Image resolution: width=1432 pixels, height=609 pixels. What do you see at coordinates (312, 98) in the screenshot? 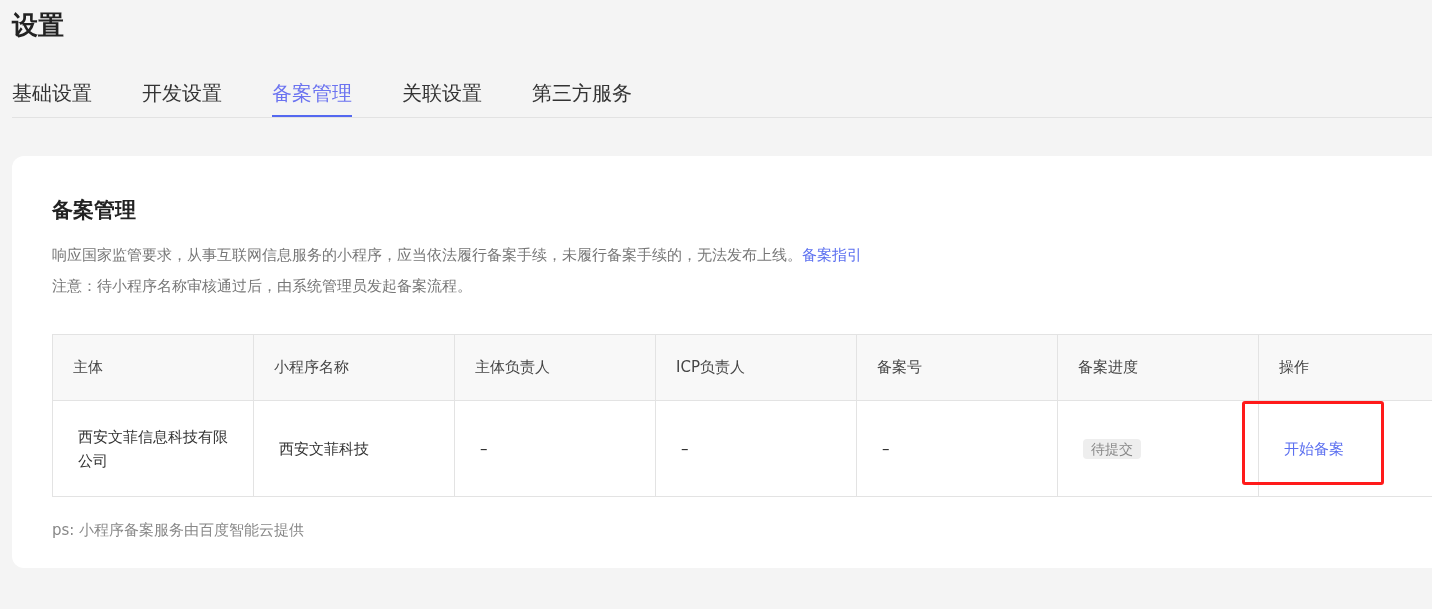
I see `tab: 备案管理` at bounding box center [312, 98].